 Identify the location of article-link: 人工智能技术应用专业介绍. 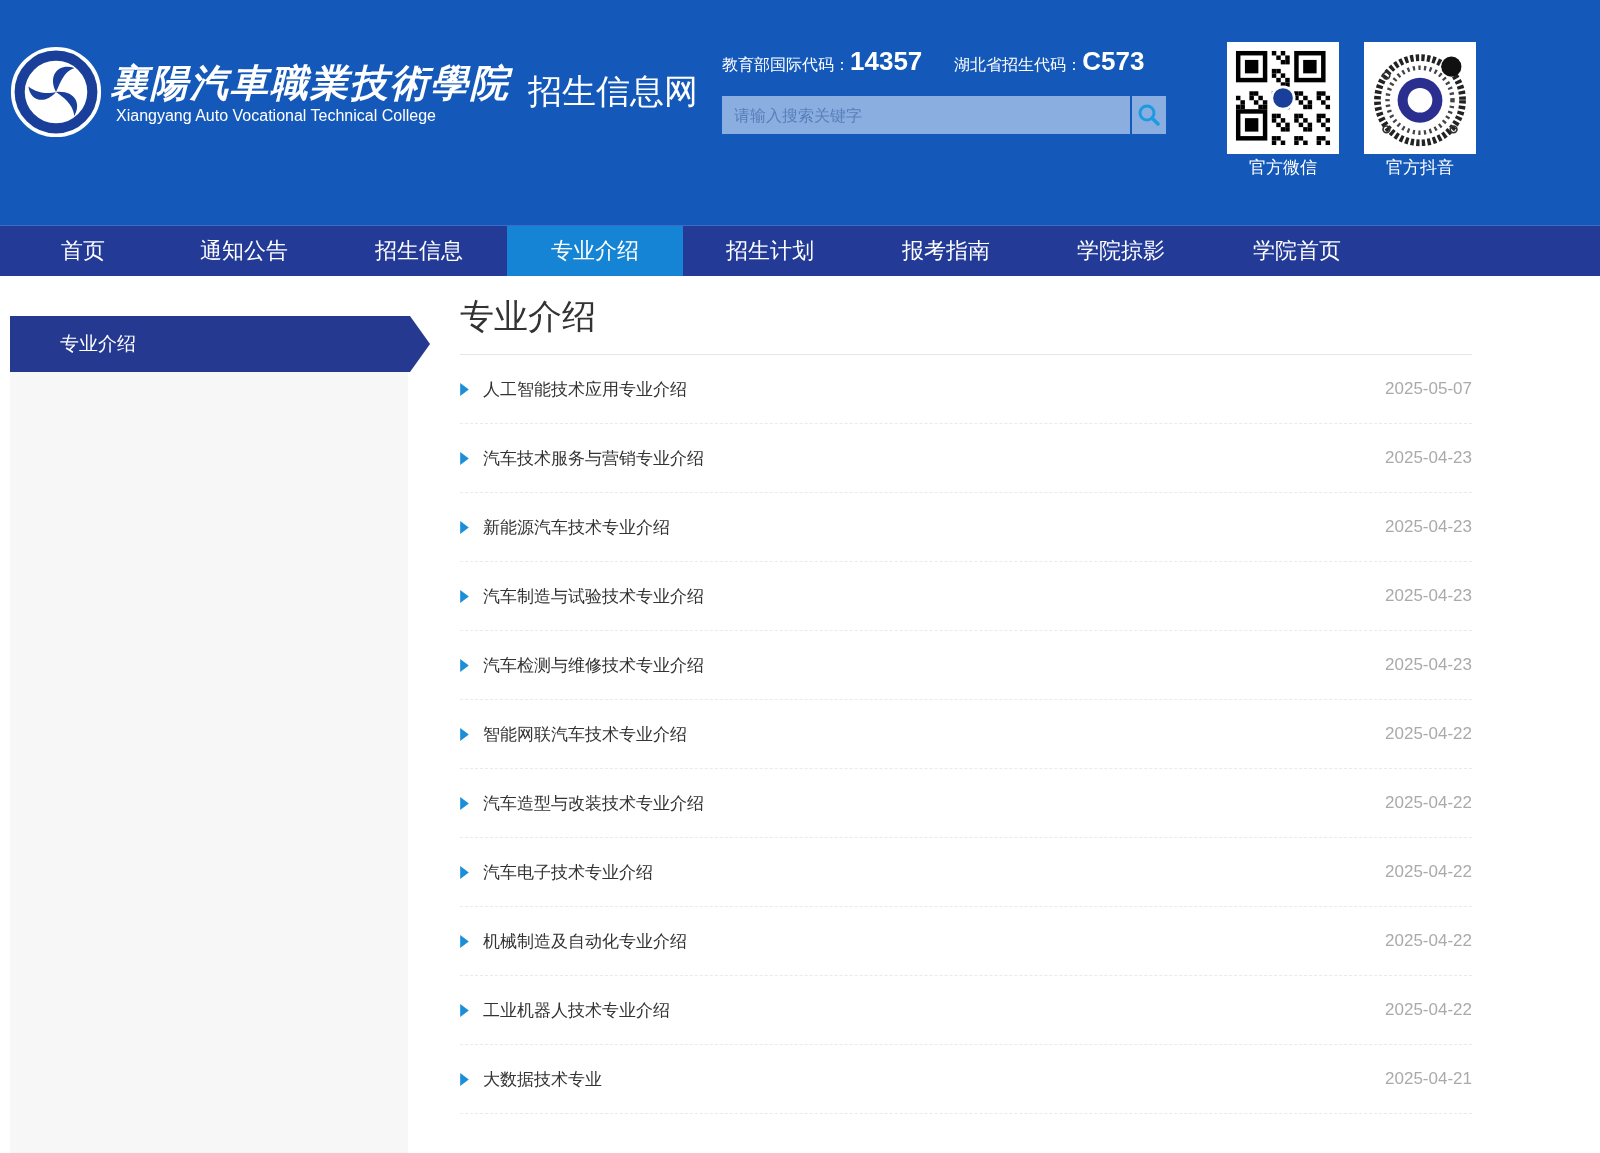
(934, 389).